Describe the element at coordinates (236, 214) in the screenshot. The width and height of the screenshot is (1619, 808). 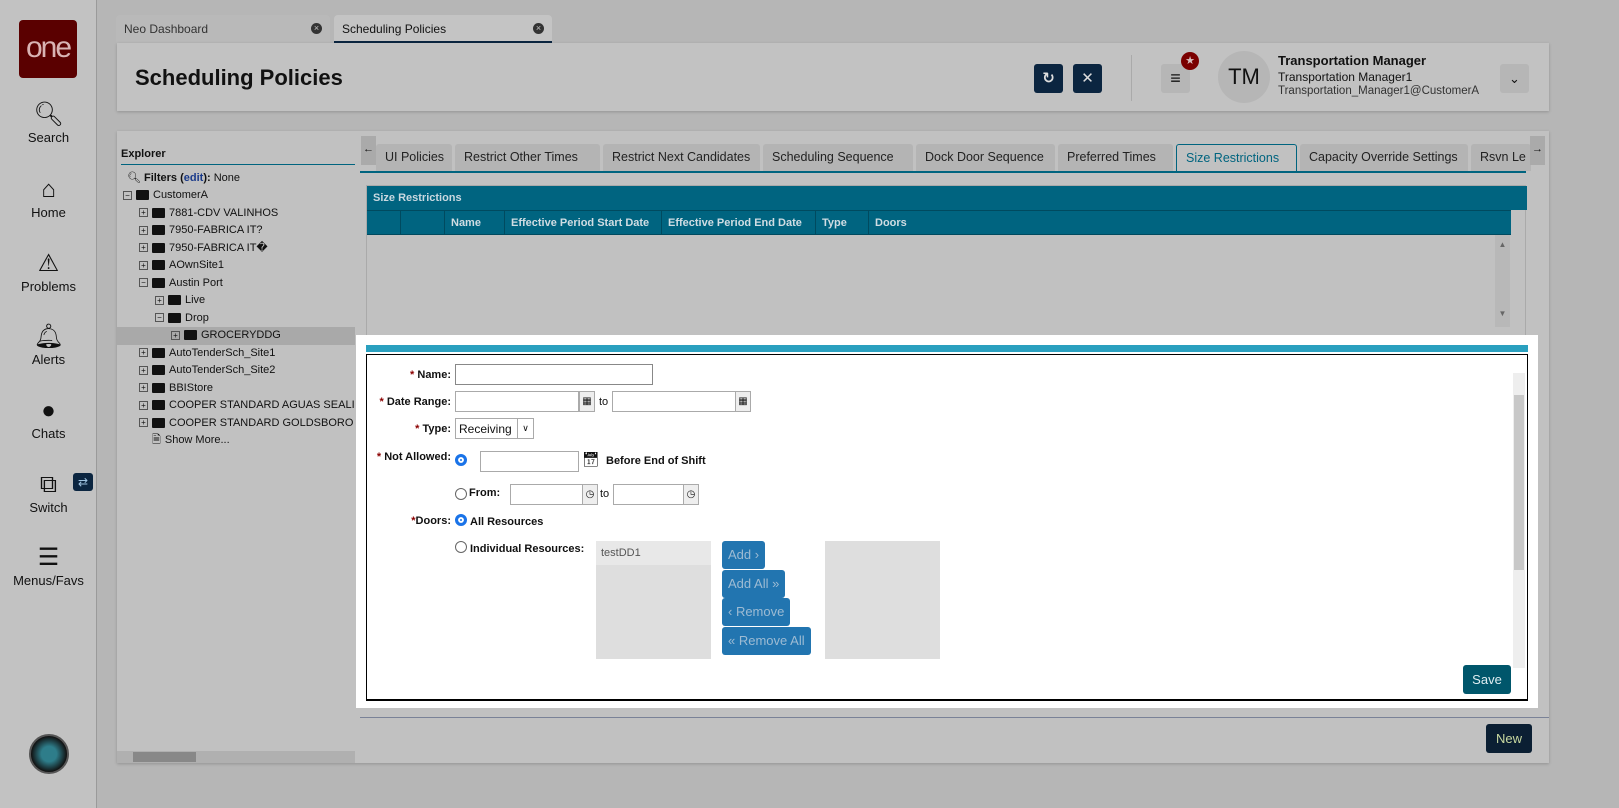
I see `tree-node: +7881-CDV VALINHOS` at that location.